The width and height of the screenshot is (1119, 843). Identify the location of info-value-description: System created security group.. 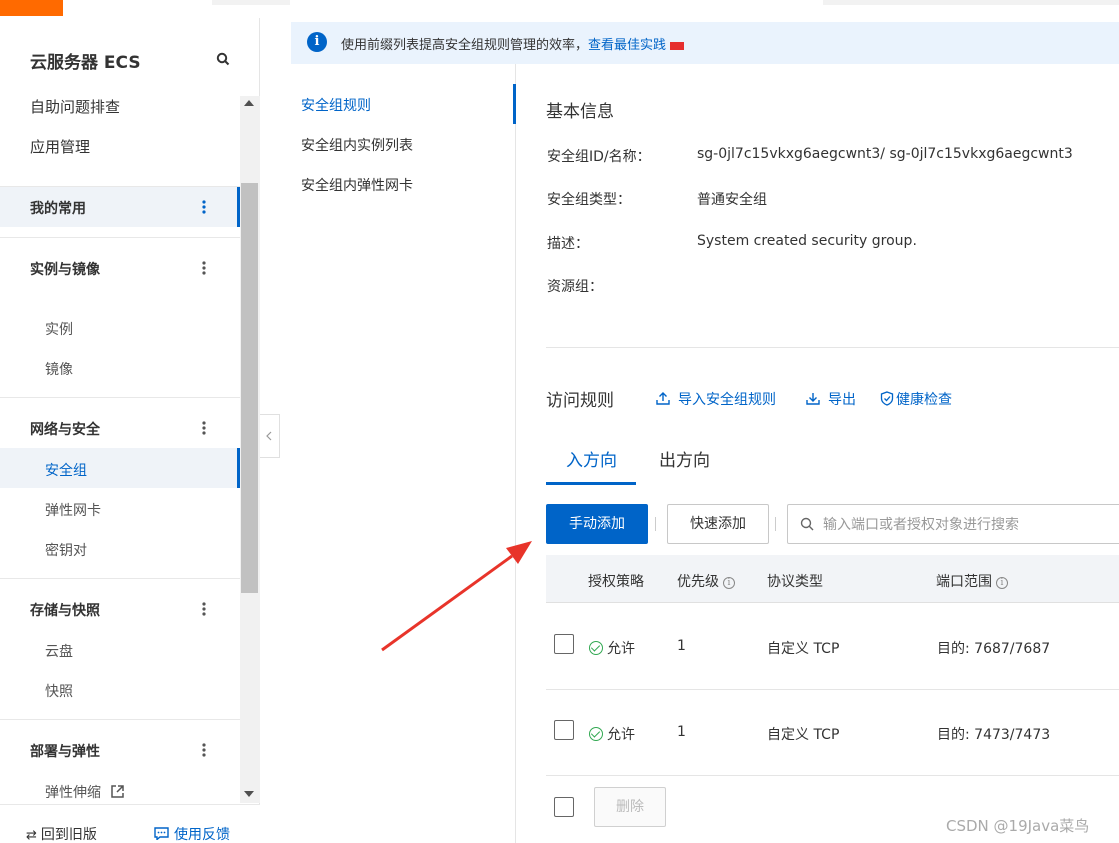
(807, 241).